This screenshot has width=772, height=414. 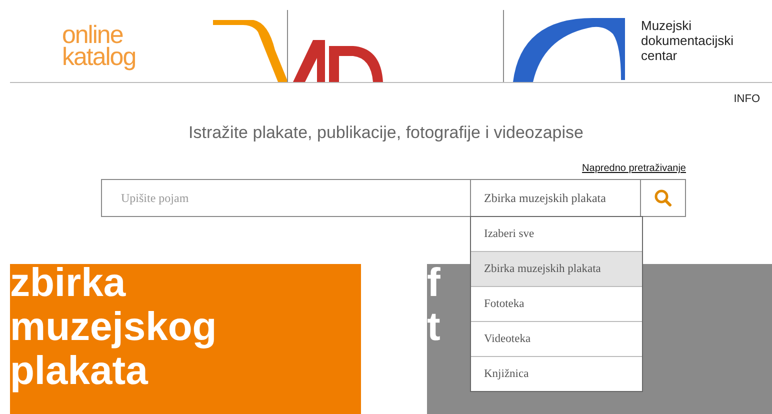 I want to click on search-icon, so click(x=663, y=198).